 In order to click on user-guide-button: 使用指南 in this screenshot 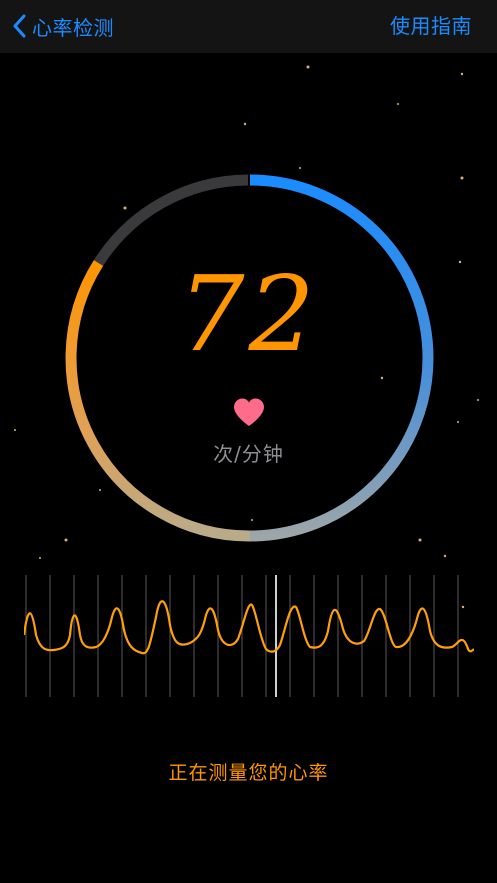, I will do `click(431, 26)`.